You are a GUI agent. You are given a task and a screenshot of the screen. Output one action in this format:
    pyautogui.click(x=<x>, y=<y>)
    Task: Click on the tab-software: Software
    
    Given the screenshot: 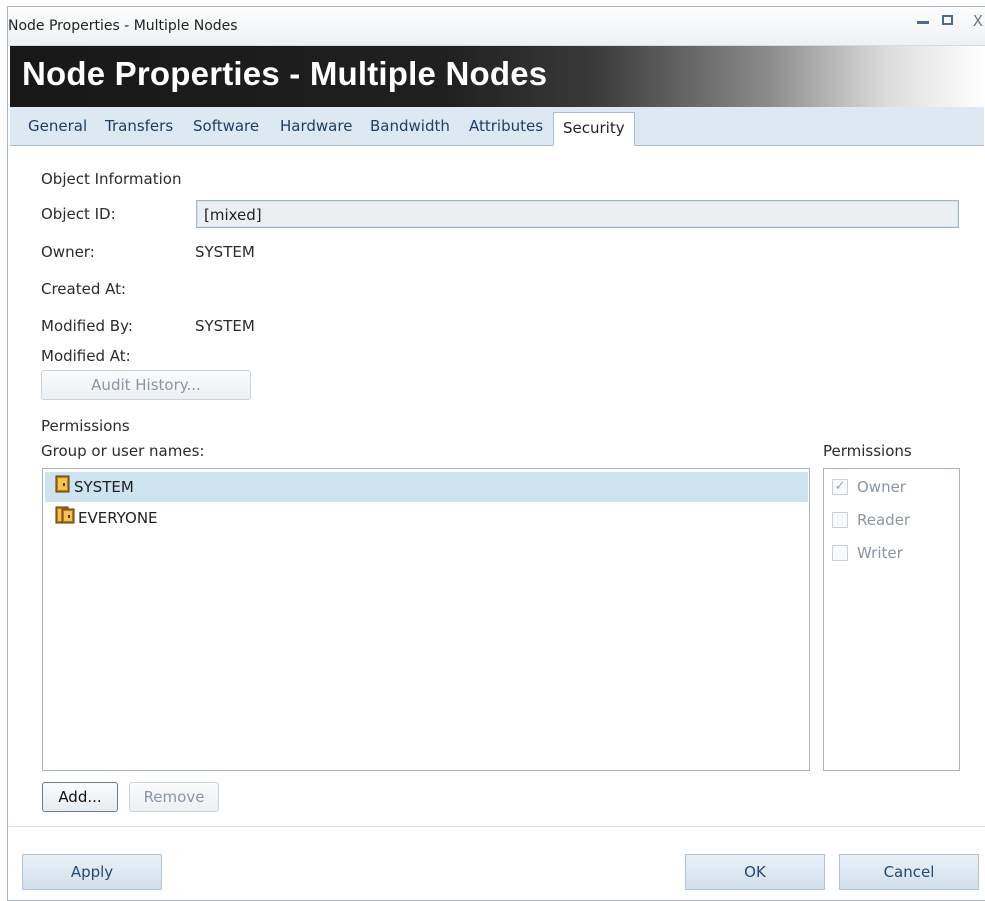 What is the action you would take?
    pyautogui.click(x=226, y=126)
    